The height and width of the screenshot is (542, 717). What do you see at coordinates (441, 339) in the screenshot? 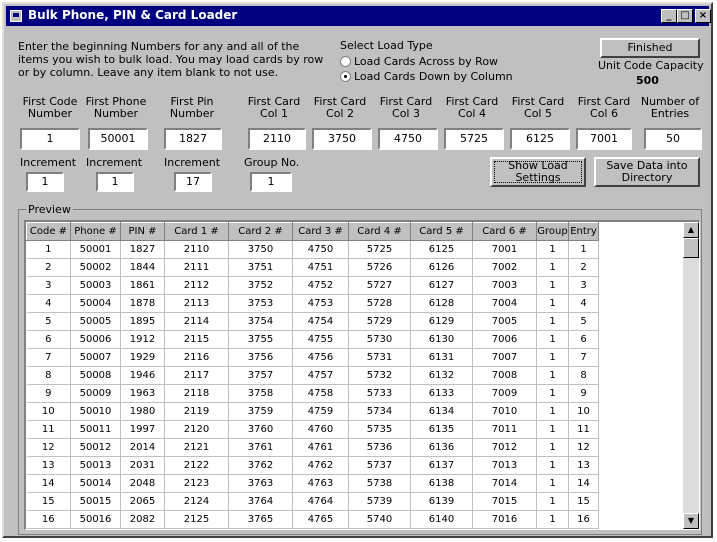
I see `table-cell: 6130` at bounding box center [441, 339].